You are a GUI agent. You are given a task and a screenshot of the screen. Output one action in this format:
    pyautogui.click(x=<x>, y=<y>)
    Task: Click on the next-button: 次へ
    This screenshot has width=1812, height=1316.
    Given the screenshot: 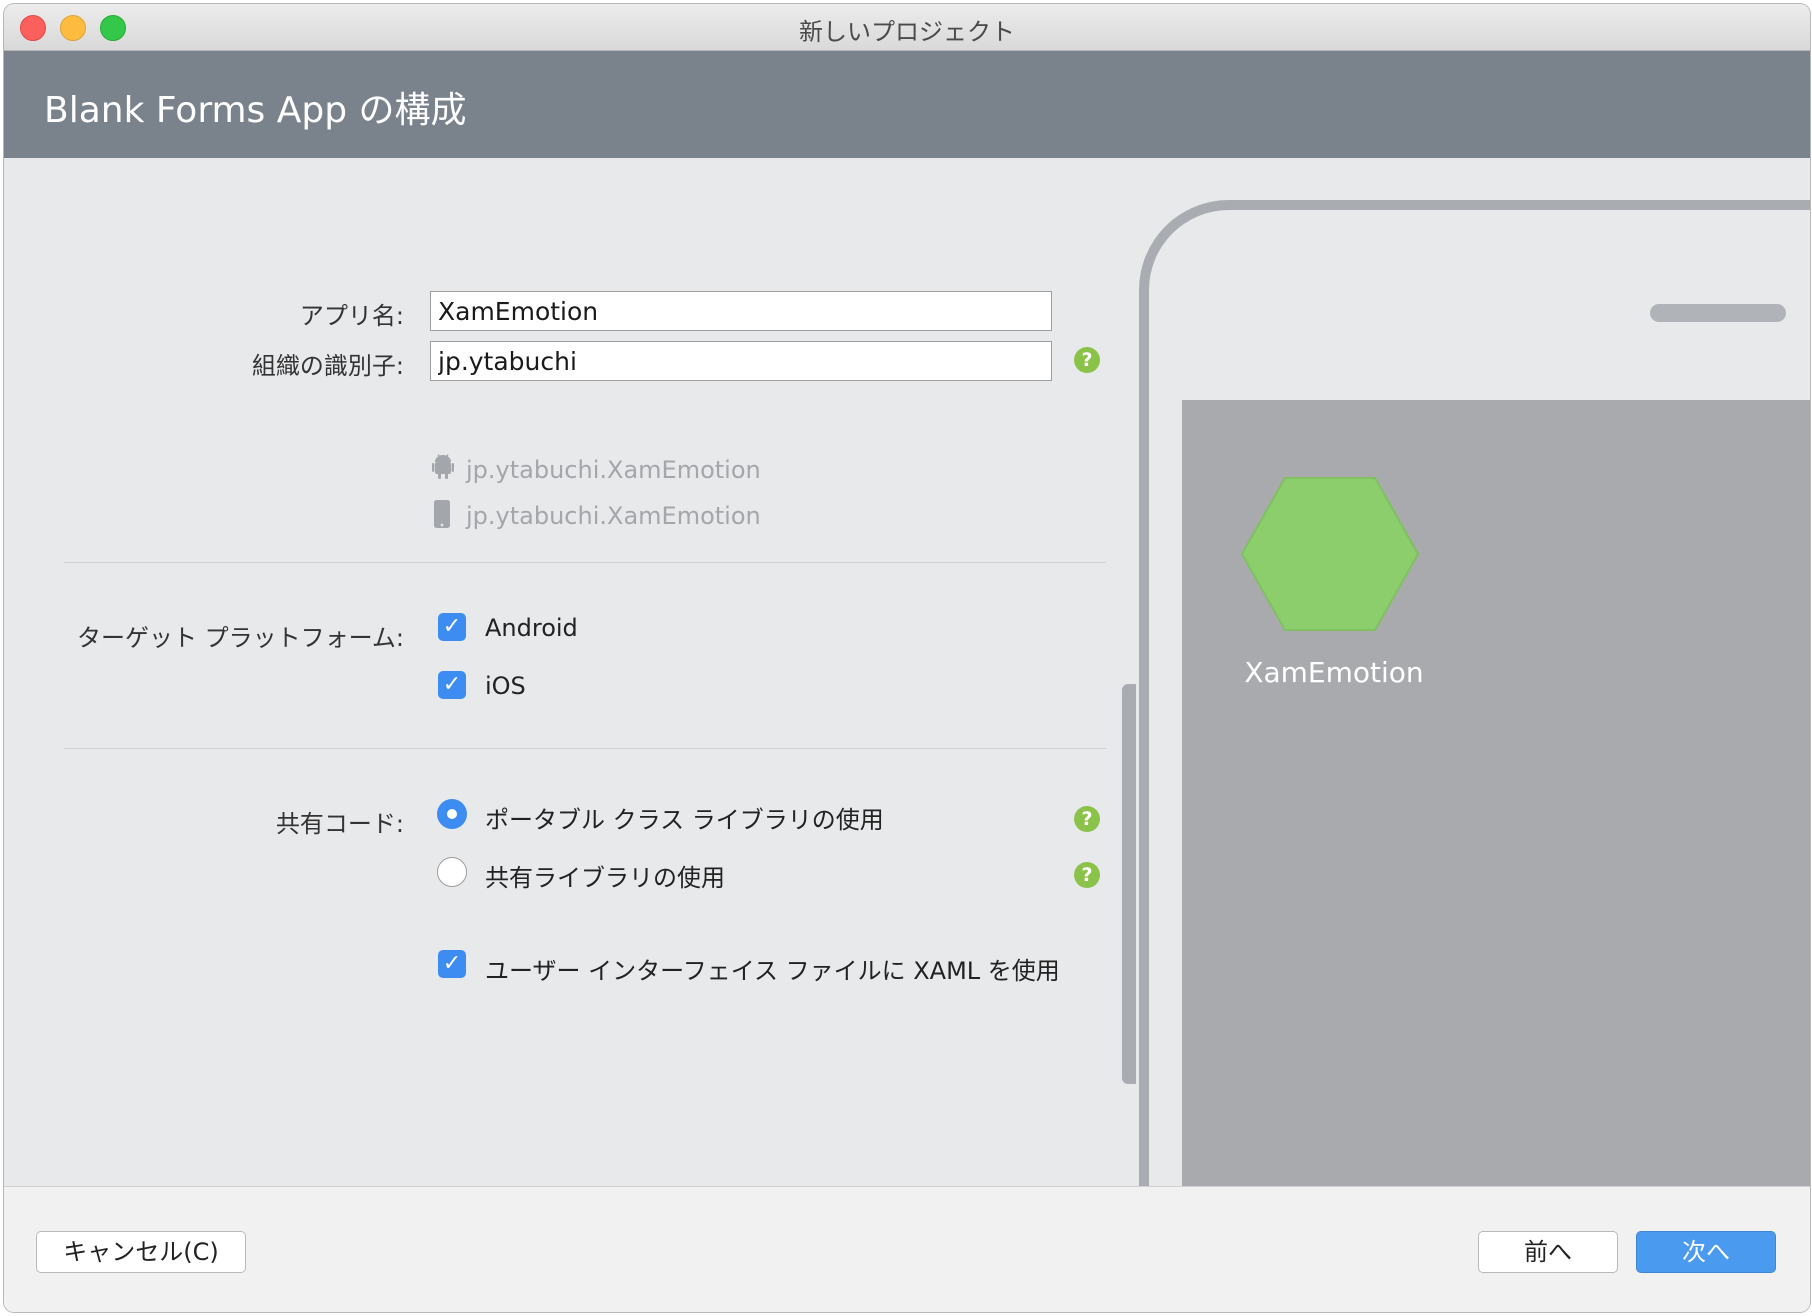 What is the action you would take?
    pyautogui.click(x=1706, y=1252)
    